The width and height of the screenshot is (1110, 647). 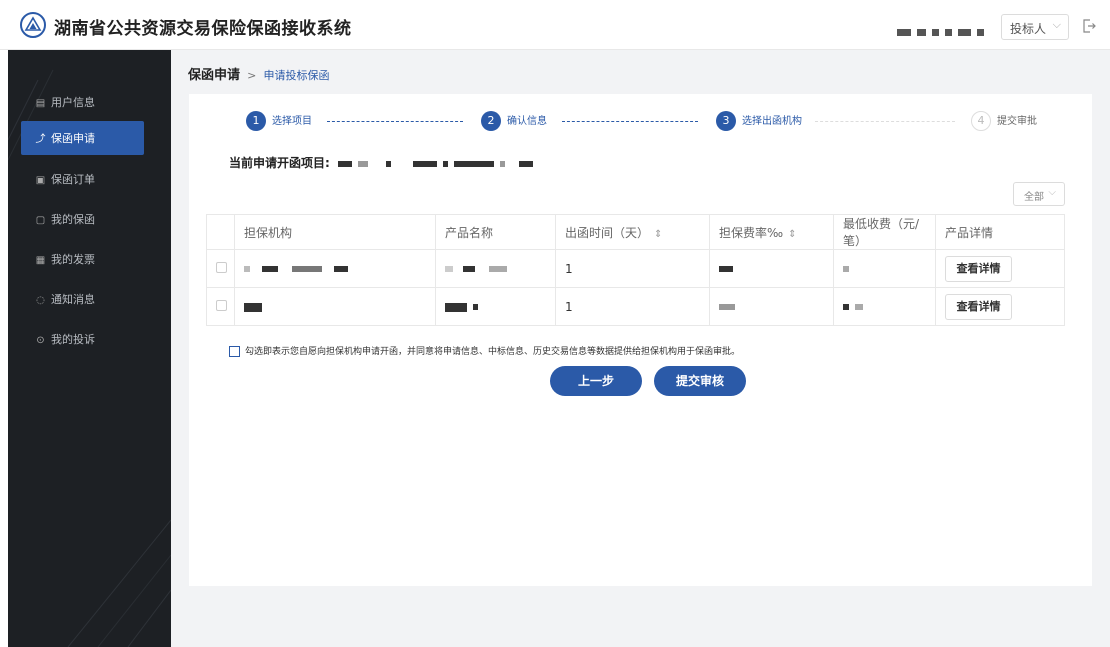 I want to click on table-header-row: 担保机构 产品名称 出函时间（天） ⇕ 担保费率‰ ⇕ 最低收费（元/笔） 产品详情, so click(x=635, y=232).